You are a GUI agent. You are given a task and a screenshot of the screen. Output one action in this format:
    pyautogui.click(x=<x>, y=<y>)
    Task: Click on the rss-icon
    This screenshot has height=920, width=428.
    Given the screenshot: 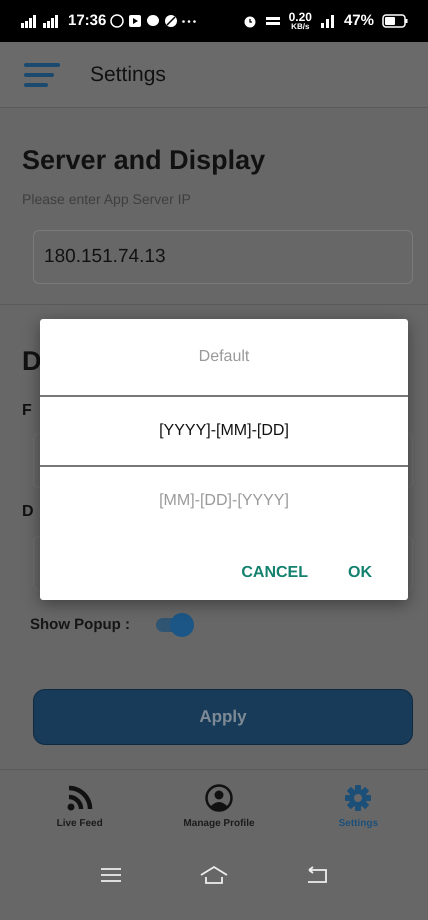 What is the action you would take?
    pyautogui.click(x=80, y=798)
    